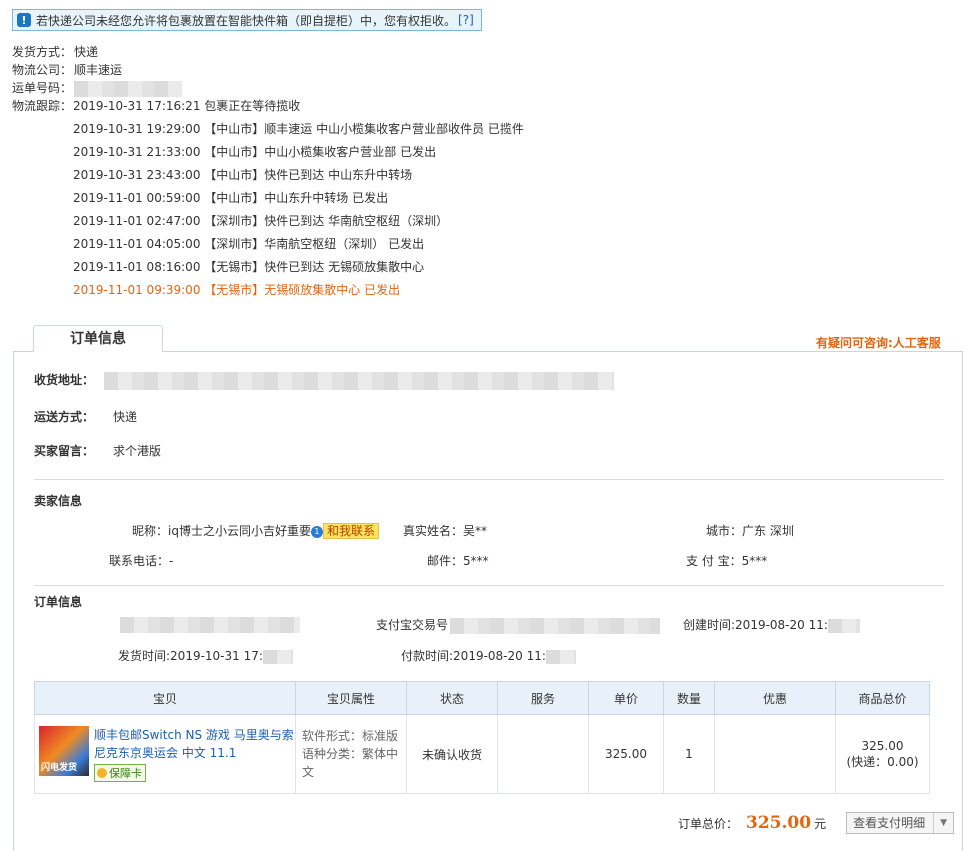 This screenshot has height=851, width=979. I want to click on seller-phone: 联系电话：-, so click(141, 561).